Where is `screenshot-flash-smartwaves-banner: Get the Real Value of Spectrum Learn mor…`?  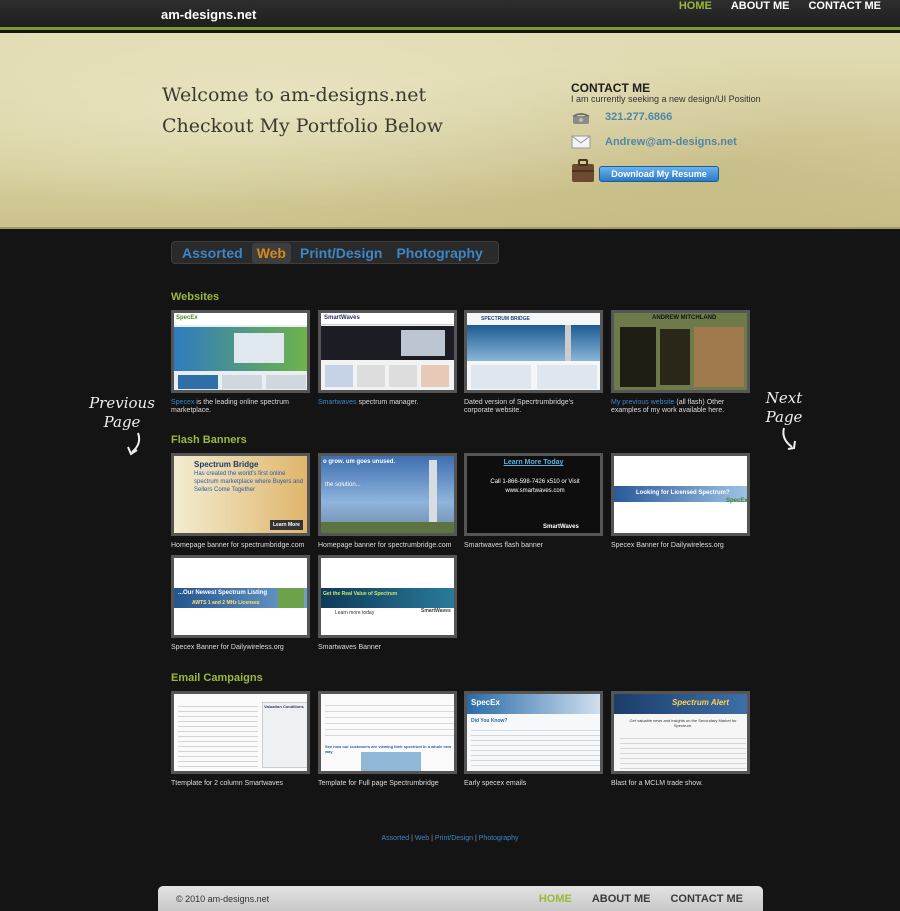 screenshot-flash-smartwaves-banner: Get the Real Value of Spectrum Learn mor… is located at coordinates (387, 596).